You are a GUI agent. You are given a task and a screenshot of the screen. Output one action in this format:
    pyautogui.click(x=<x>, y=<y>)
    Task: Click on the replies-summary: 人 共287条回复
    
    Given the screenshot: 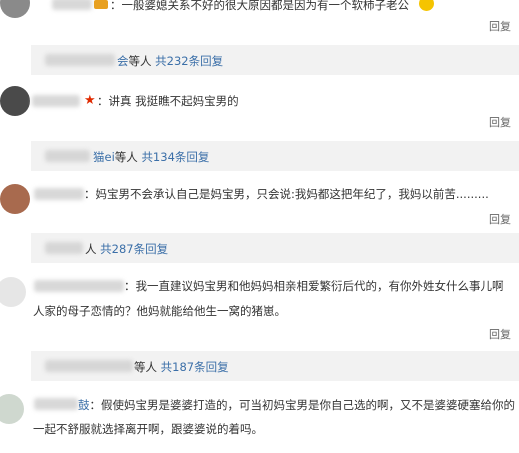 What is the action you would take?
    pyautogui.click(x=275, y=248)
    